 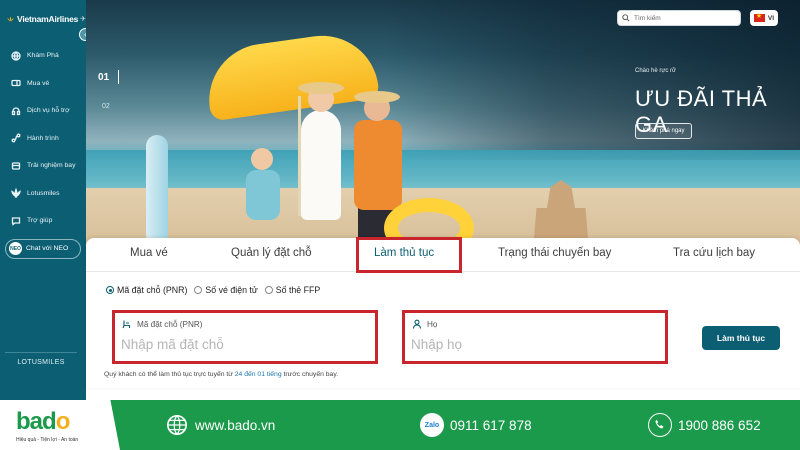 I want to click on sidebar-item-label: Hành trình, so click(x=43, y=138).